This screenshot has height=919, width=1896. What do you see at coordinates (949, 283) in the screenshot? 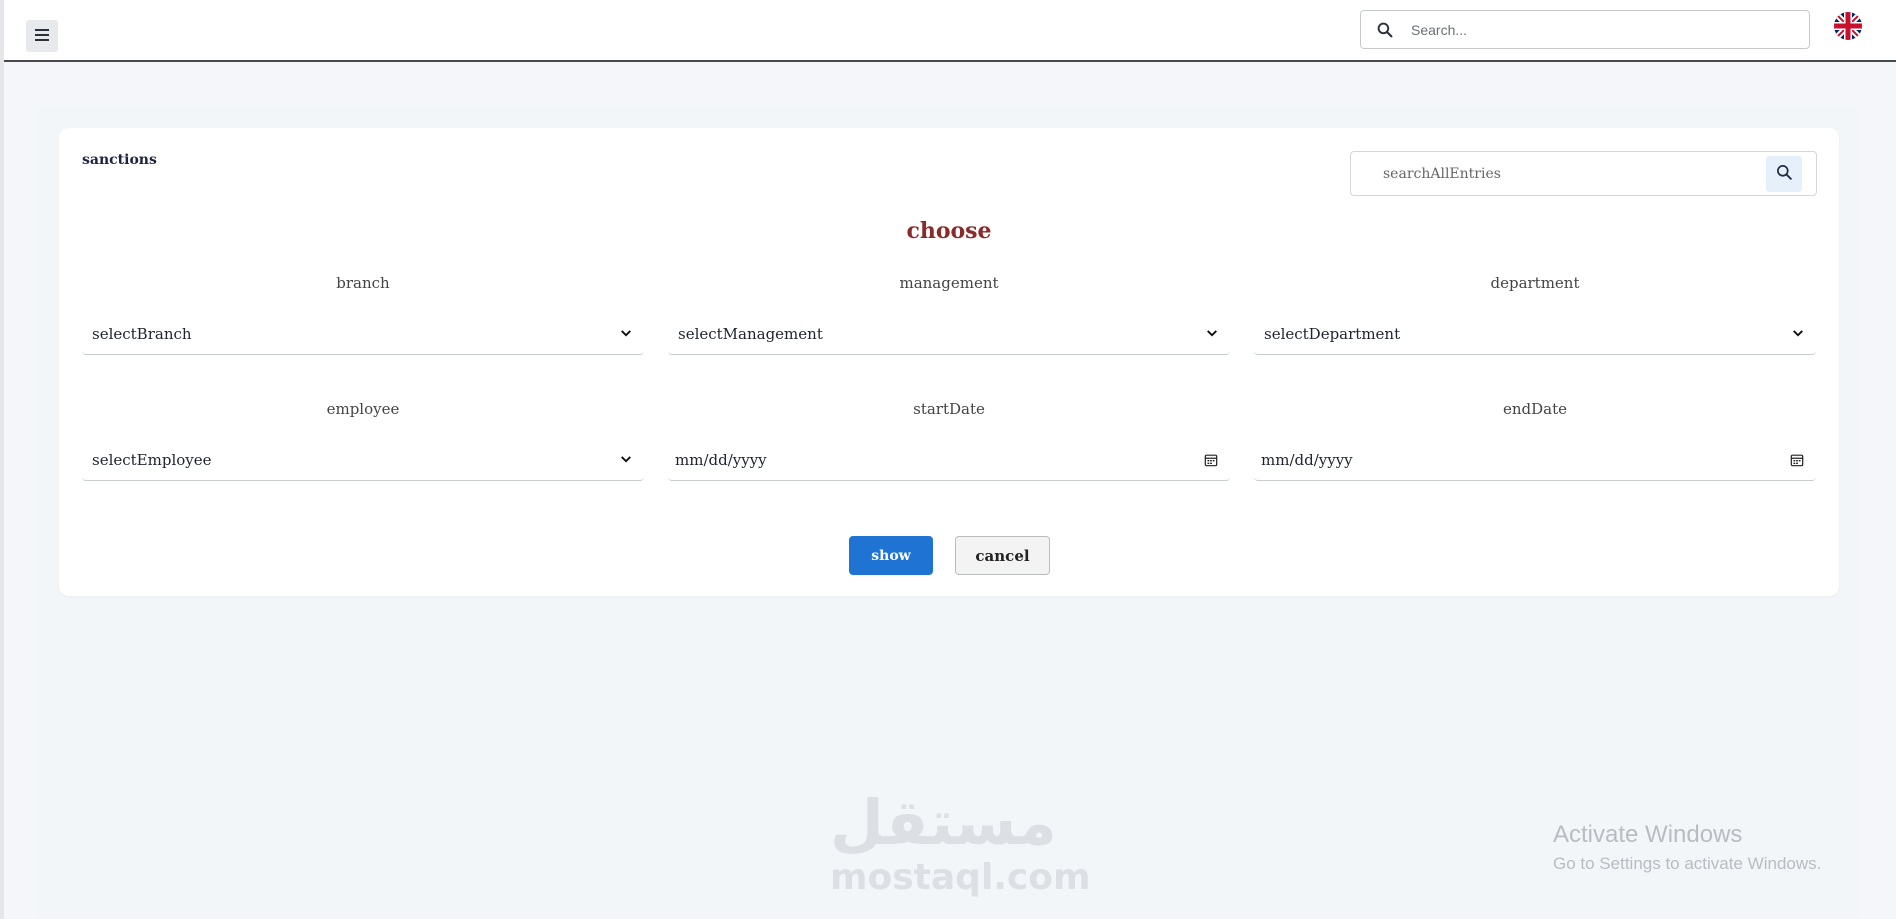
I see `management-label: management` at bounding box center [949, 283].